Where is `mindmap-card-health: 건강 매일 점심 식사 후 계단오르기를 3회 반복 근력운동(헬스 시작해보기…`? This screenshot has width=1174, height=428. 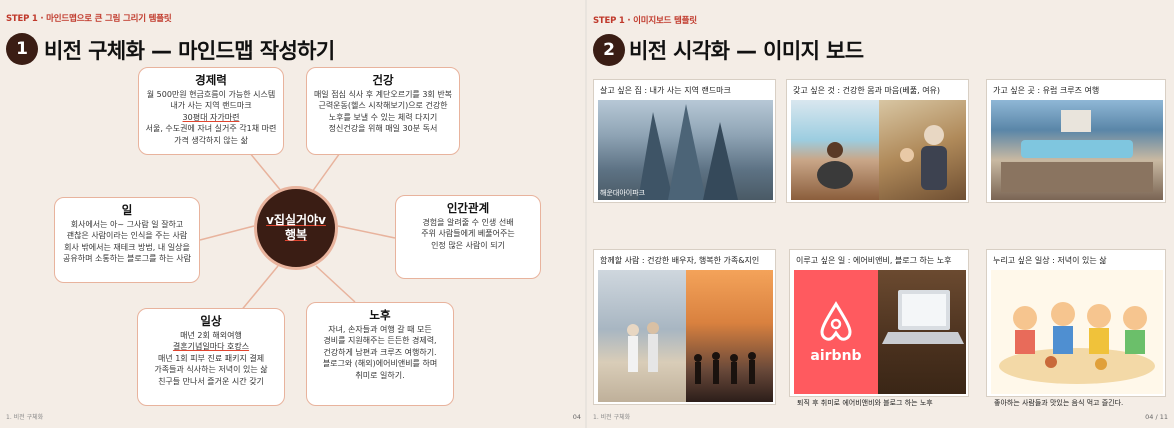 mindmap-card-health: 건강 매일 점심 식사 후 계단오르기를 3회 반복 근력운동(헬스 시작해보기… is located at coordinates (383, 111).